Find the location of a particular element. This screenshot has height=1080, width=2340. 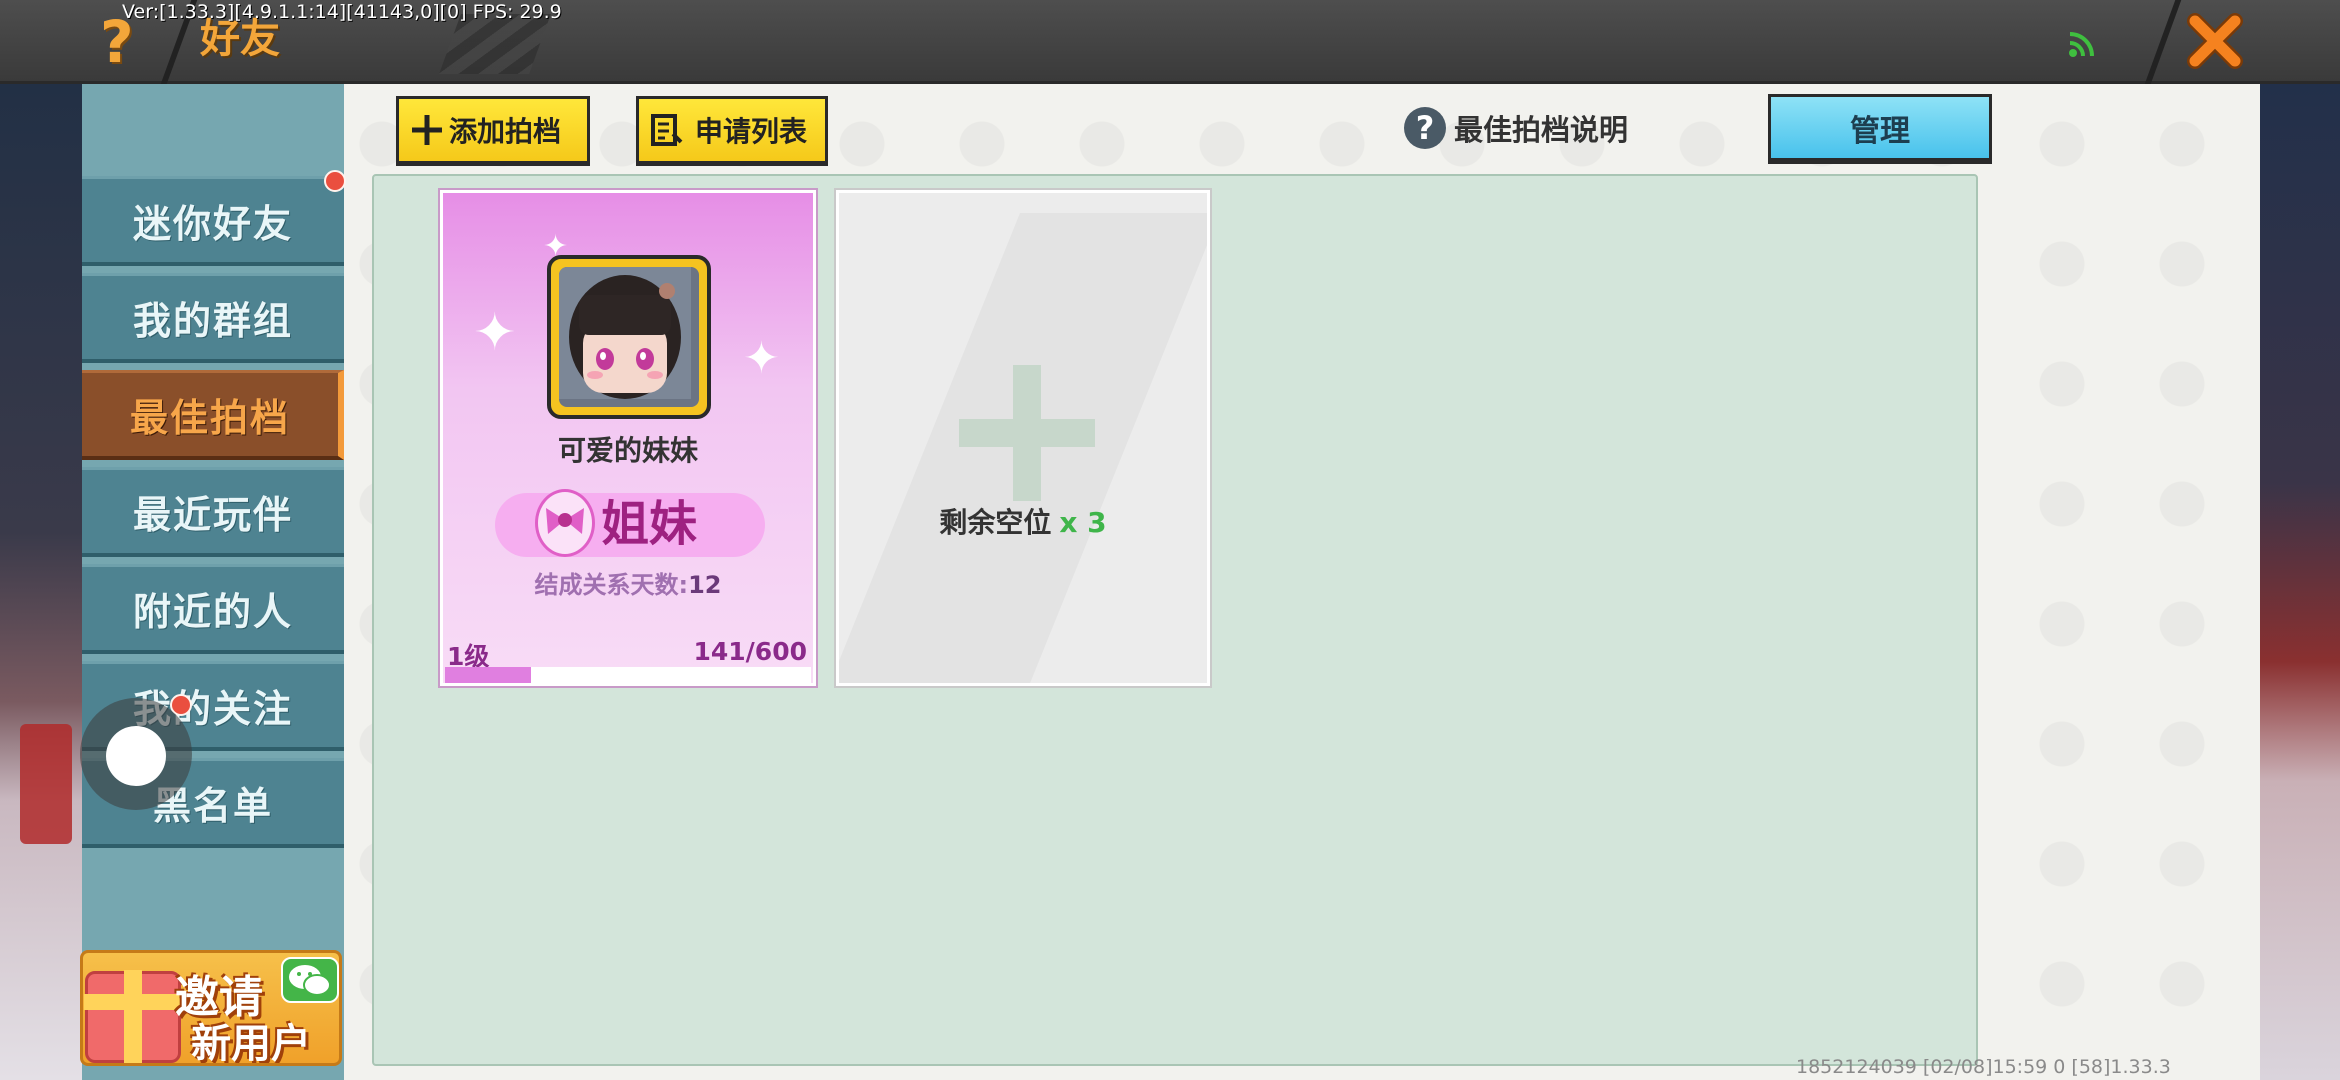

avatar is located at coordinates (629, 337).